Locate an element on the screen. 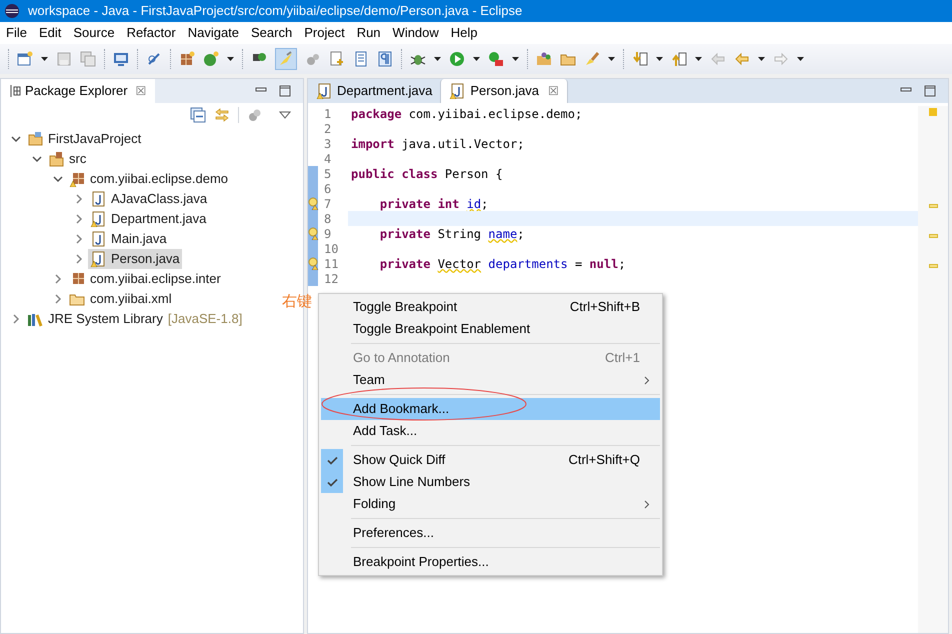  highlight-toggle is located at coordinates (286, 59).